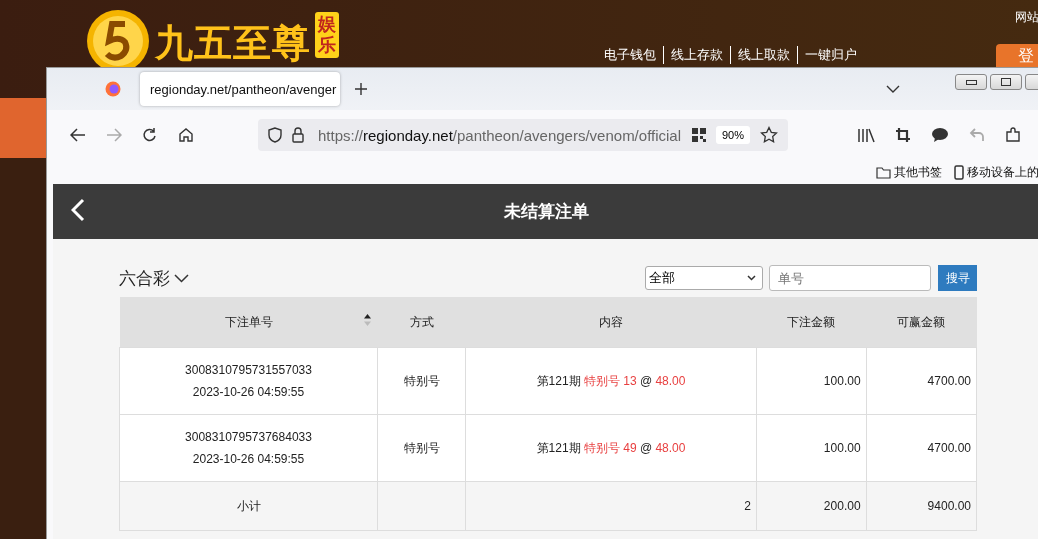 The height and width of the screenshot is (539, 1038). I want to click on bookmark-item: 移动设备上的, so click(996, 172).